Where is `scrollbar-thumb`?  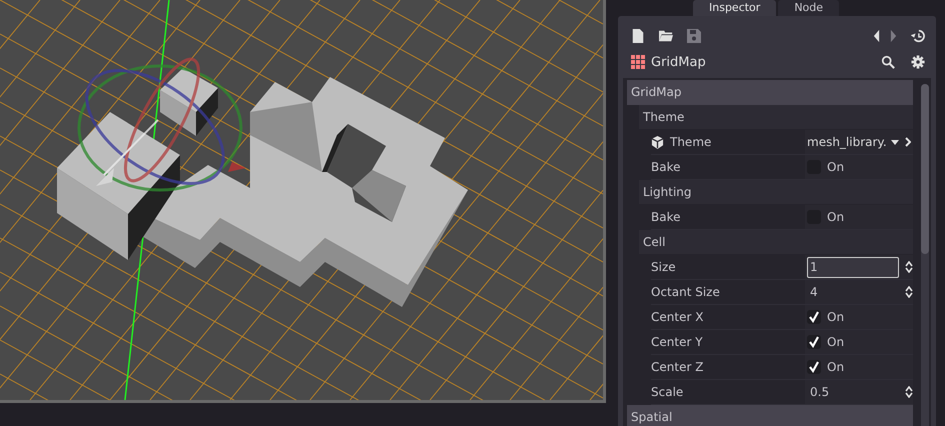 scrollbar-thumb is located at coordinates (925, 169).